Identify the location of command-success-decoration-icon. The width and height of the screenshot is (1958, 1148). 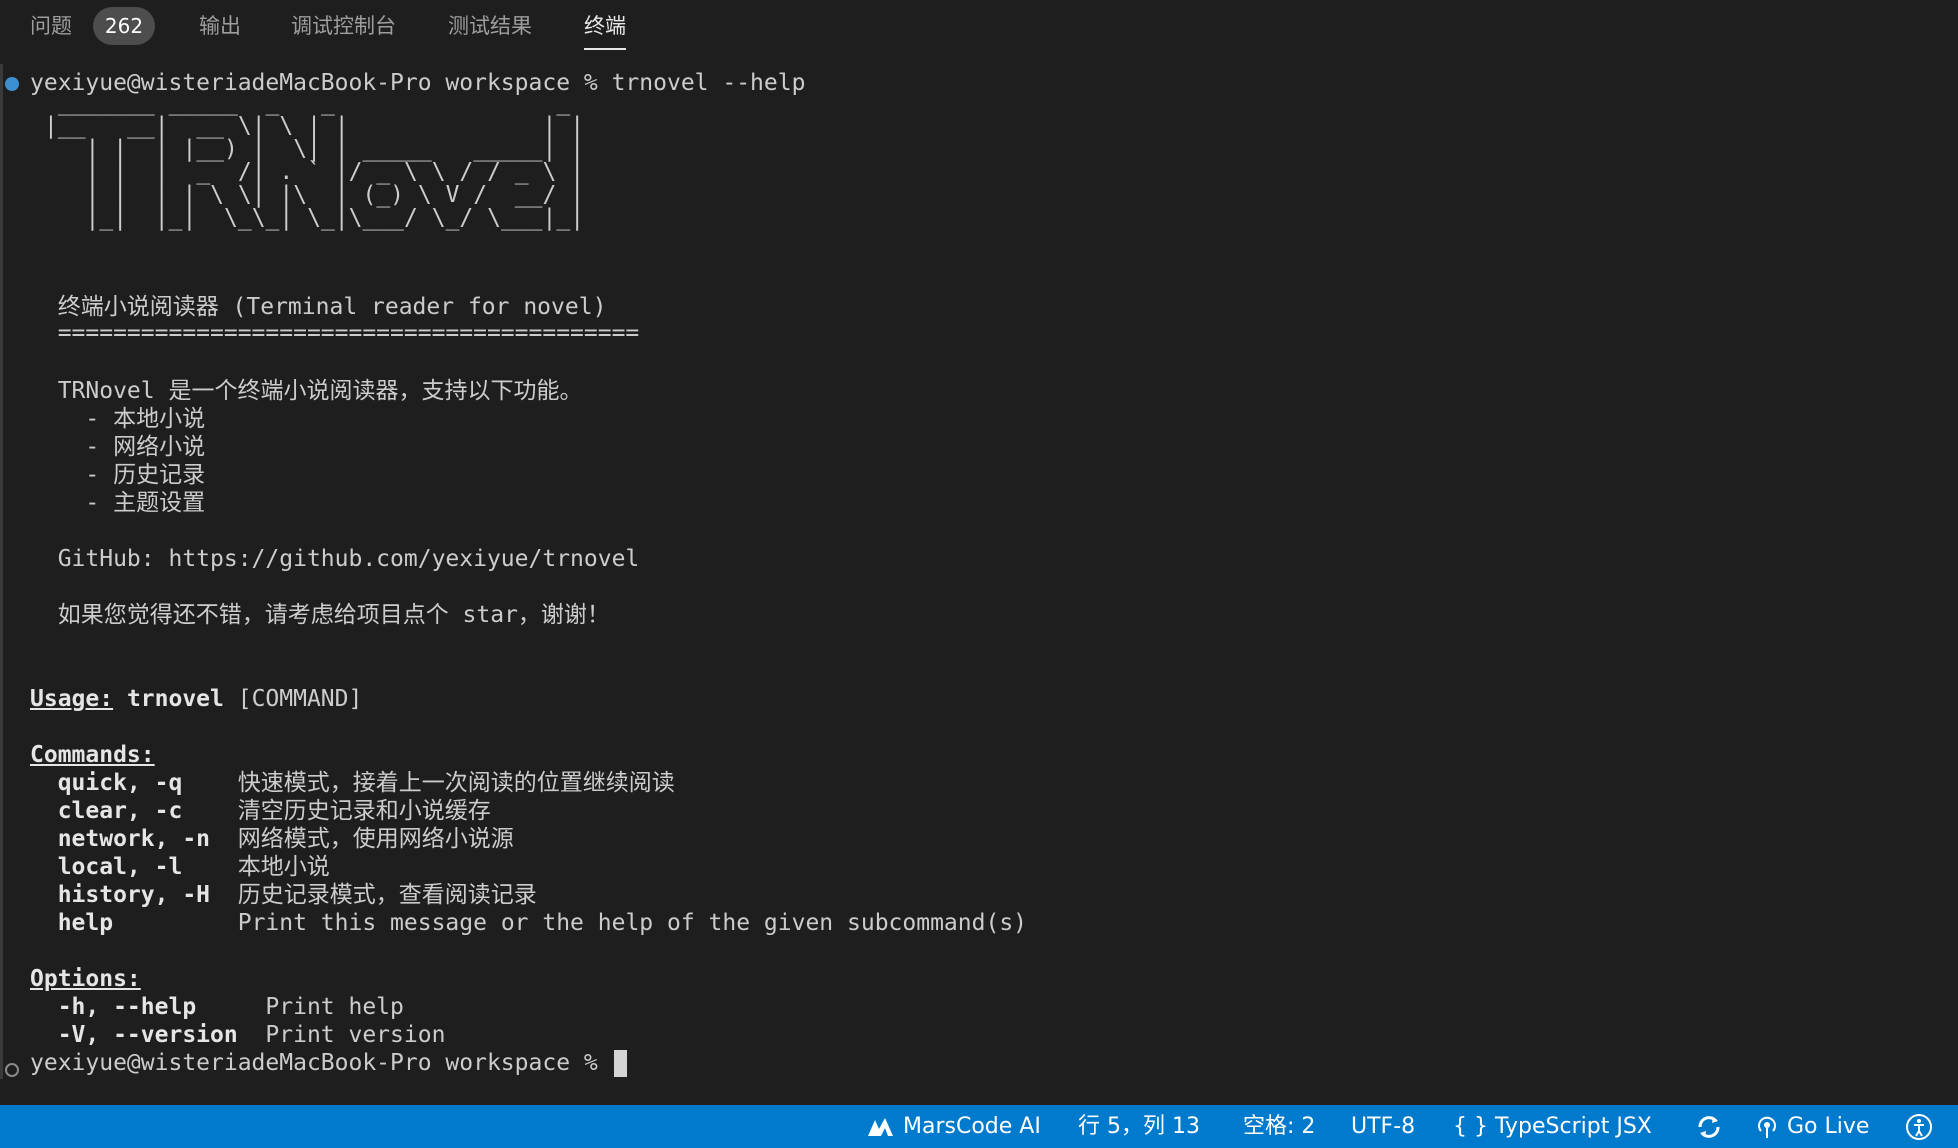
(12, 84).